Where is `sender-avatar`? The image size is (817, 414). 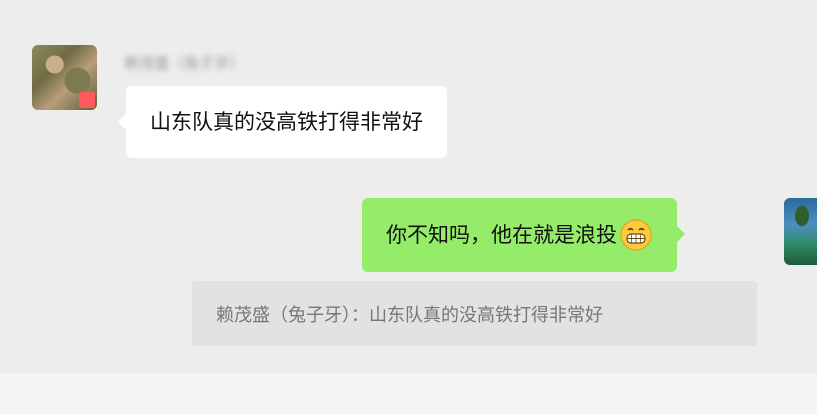 sender-avatar is located at coordinates (64, 77).